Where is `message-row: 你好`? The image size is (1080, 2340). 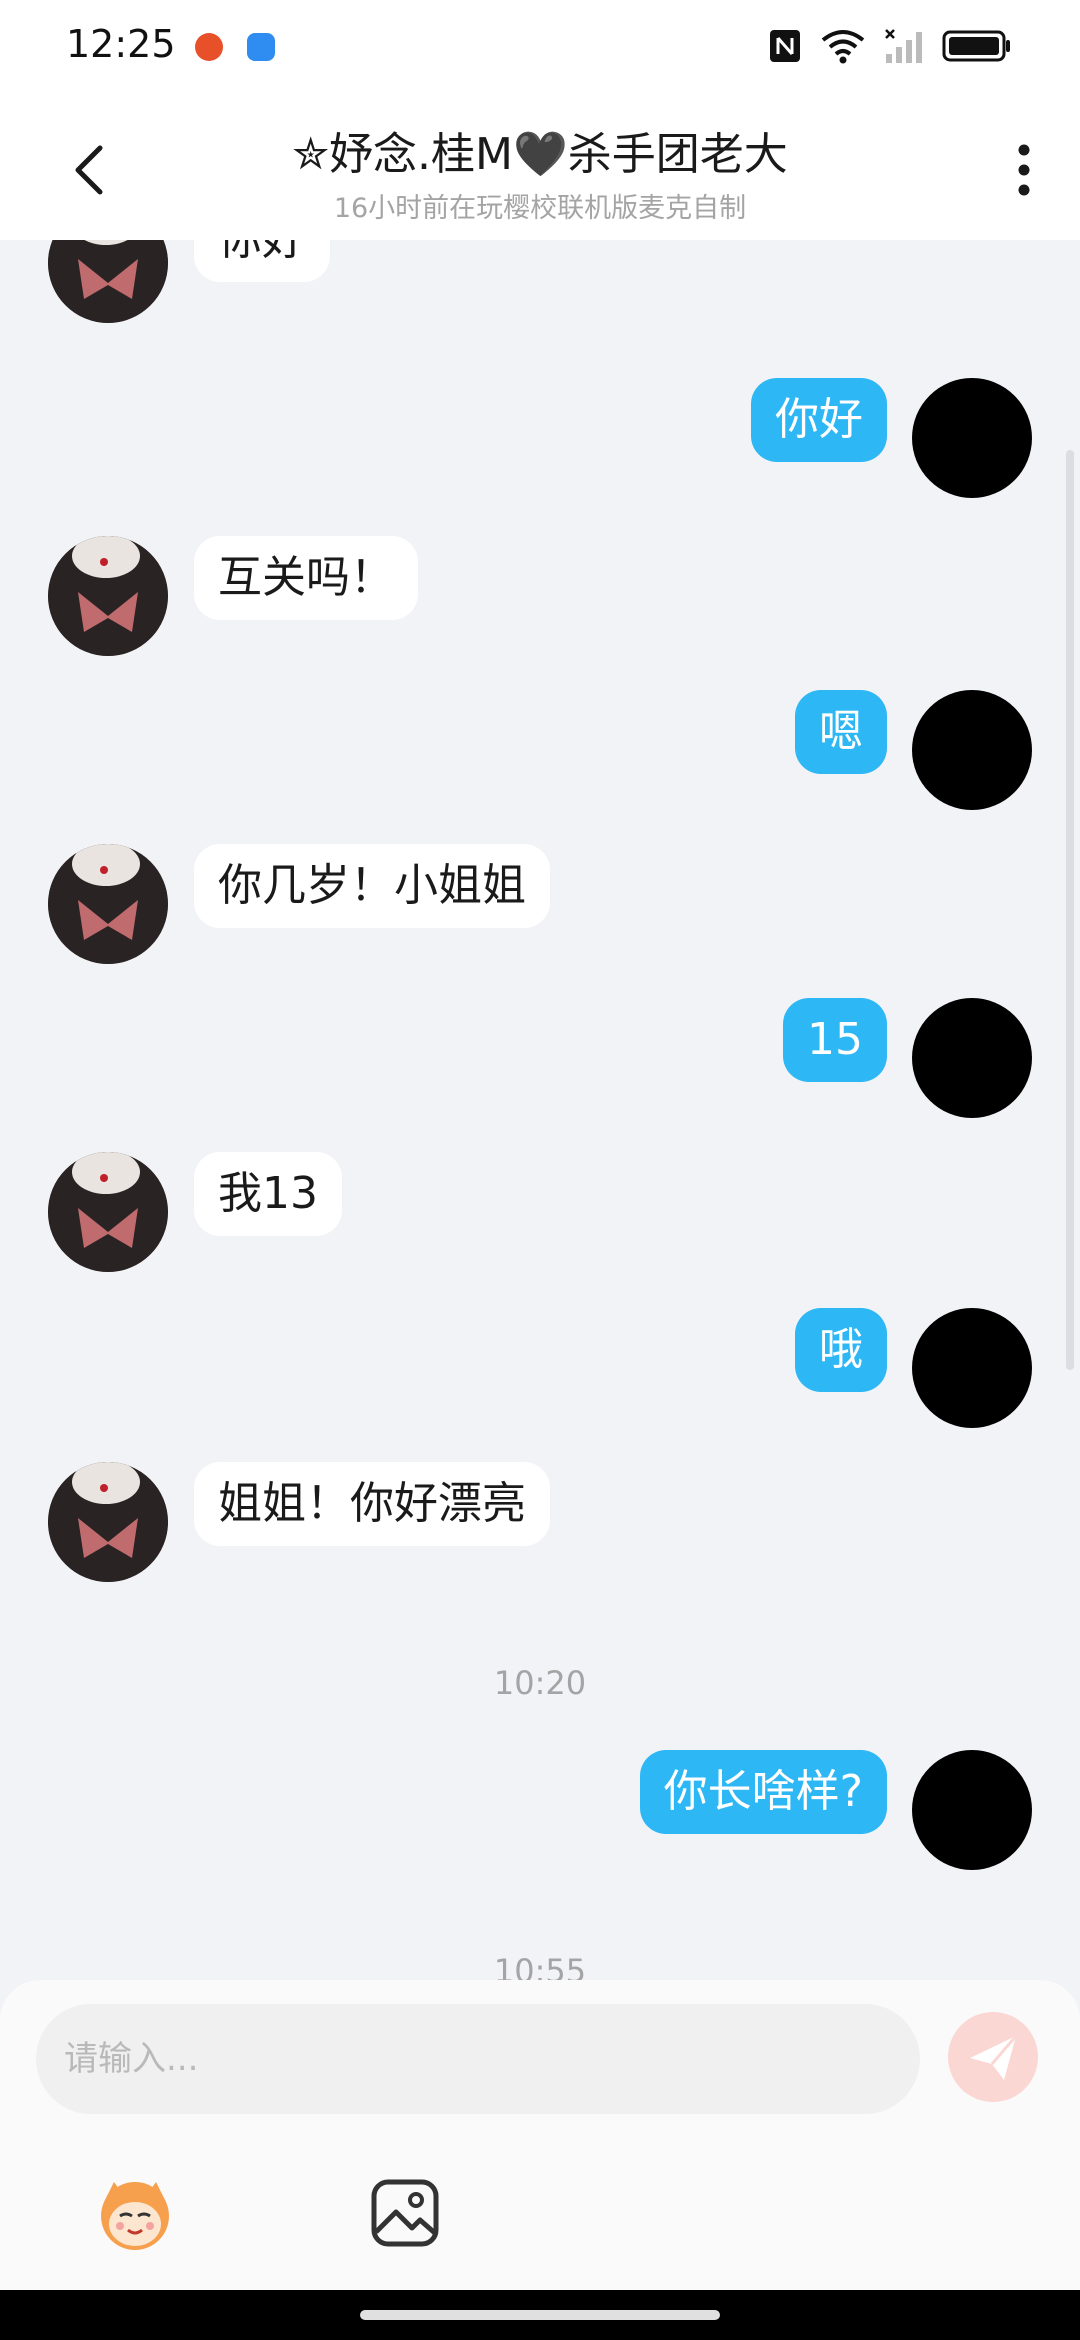
message-row: 你好 is located at coordinates (540, 284).